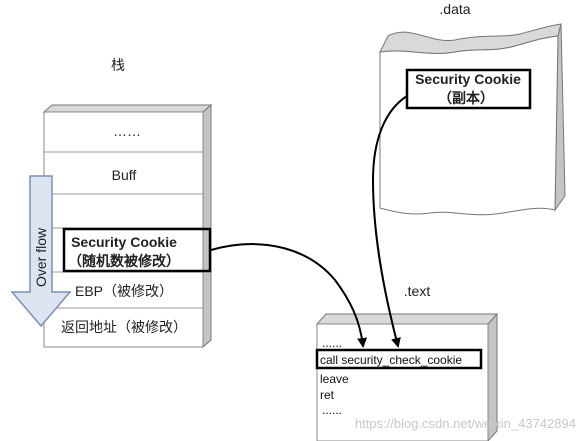 Image resolution: width=585 pixels, height=441 pixels. Describe the element at coordinates (391, 360) in the screenshot. I see `text-line-call: call security_check_cookie` at that location.